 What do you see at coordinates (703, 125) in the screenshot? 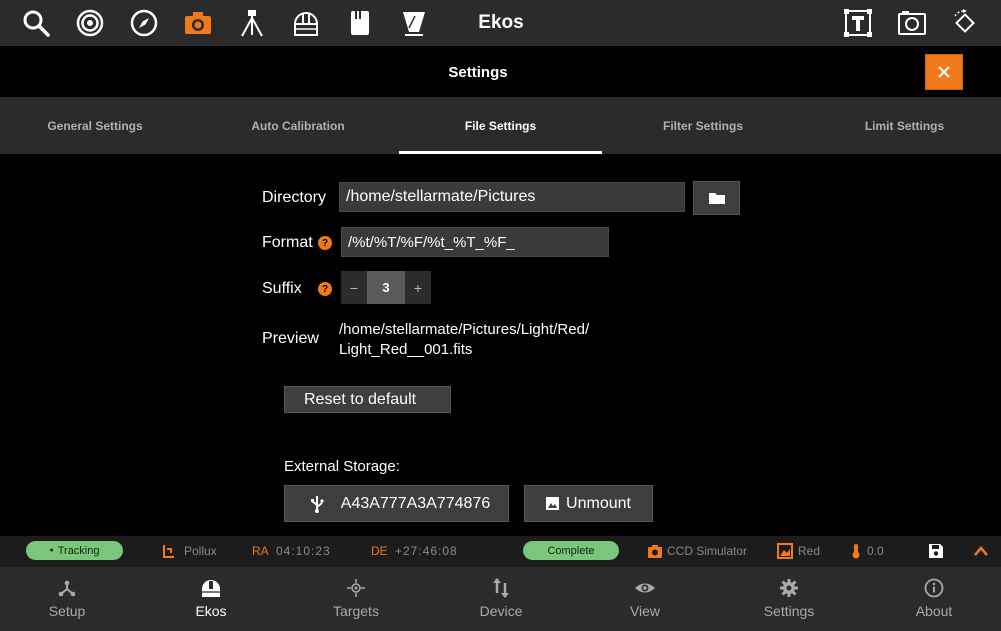
I see `tab-filter-settings: Filter Settings` at bounding box center [703, 125].